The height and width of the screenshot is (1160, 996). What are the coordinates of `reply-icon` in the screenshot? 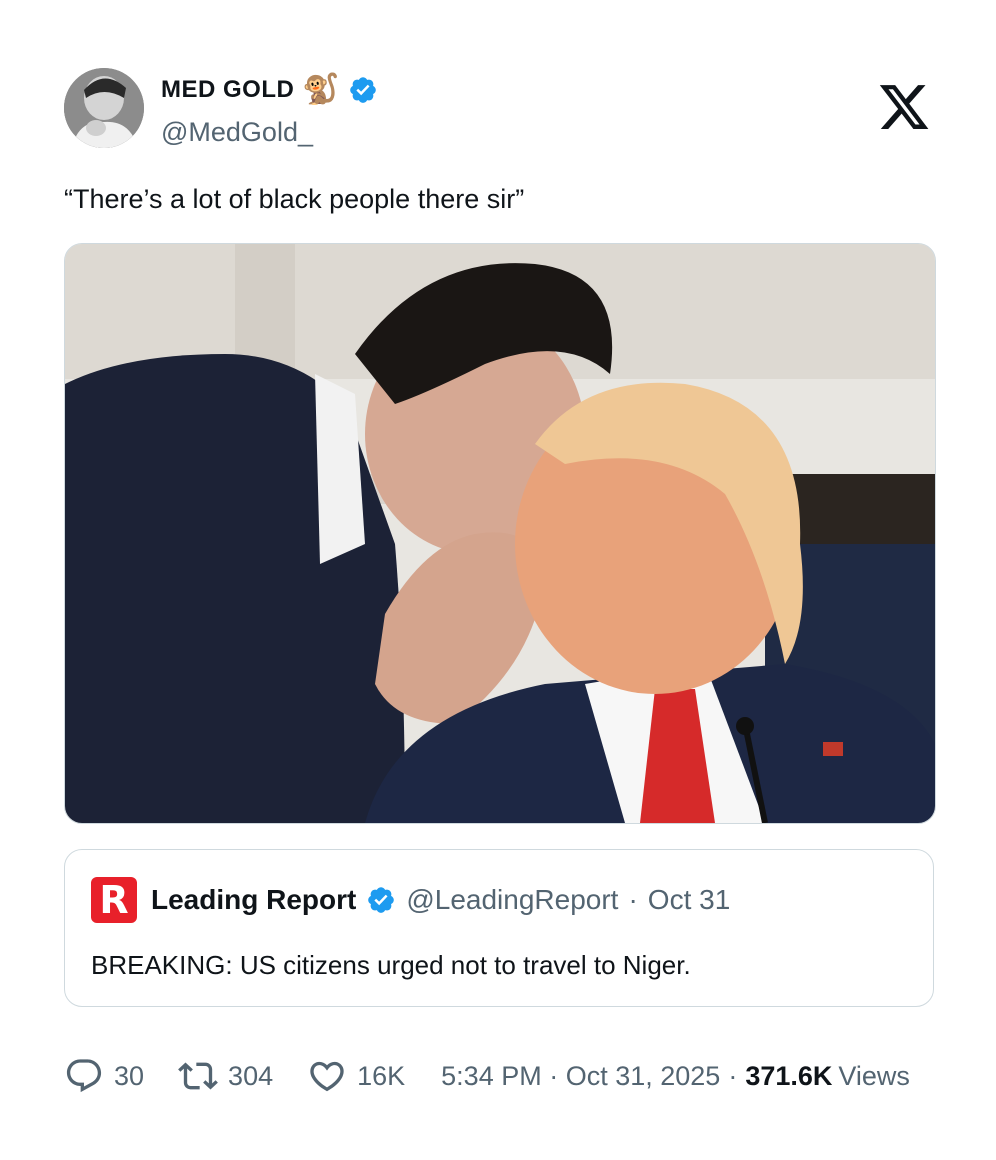 It's located at (84, 1076).